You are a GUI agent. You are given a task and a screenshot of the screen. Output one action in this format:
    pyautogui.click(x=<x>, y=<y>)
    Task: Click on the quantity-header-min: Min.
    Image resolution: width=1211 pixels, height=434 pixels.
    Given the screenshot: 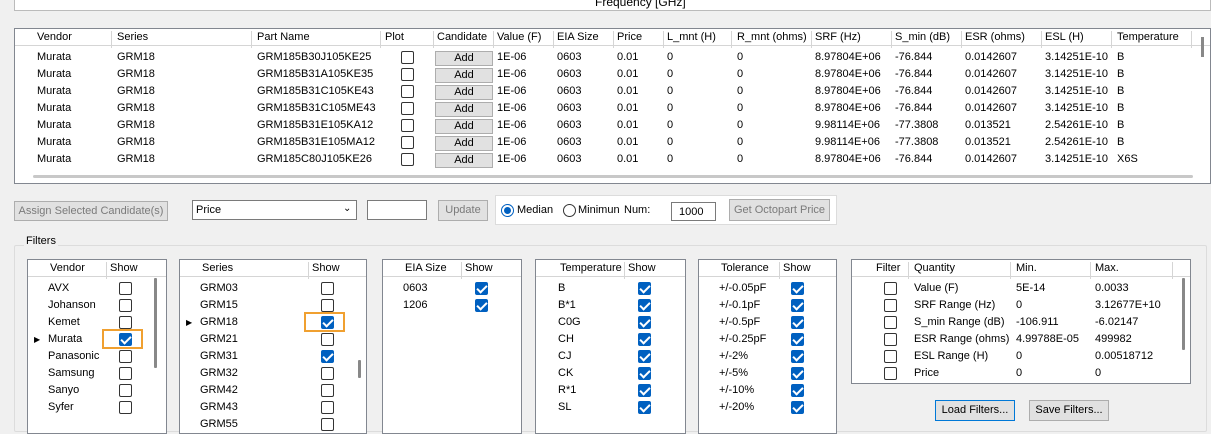 What is the action you would take?
    pyautogui.click(x=1026, y=268)
    